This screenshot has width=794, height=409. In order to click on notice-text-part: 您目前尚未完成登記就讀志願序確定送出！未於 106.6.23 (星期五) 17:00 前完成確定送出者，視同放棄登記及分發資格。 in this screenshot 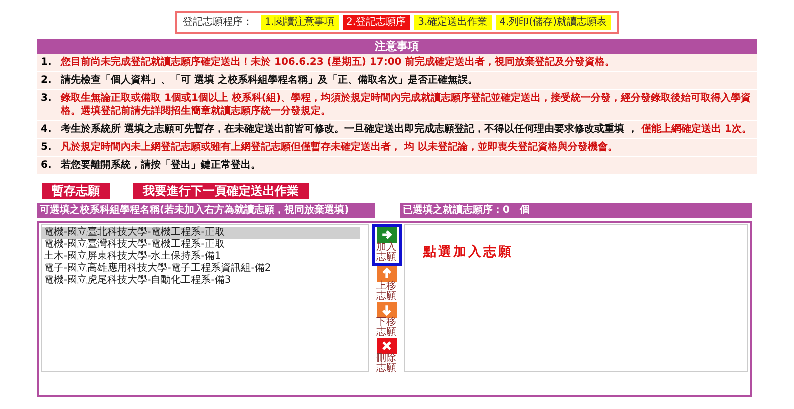, I will do `click(338, 62)`.